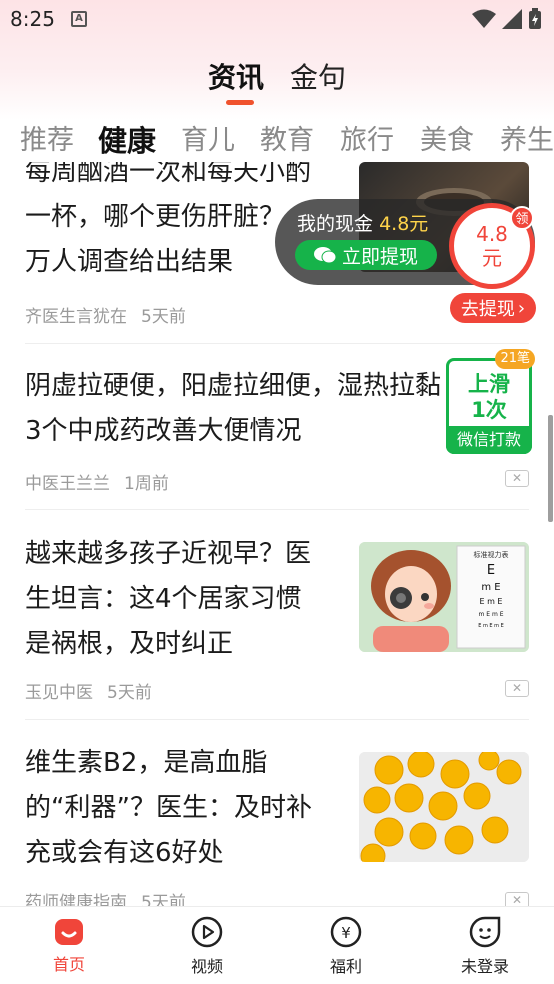 The height and width of the screenshot is (984, 554). I want to click on article-source: 中医王兰兰, so click(67, 484).